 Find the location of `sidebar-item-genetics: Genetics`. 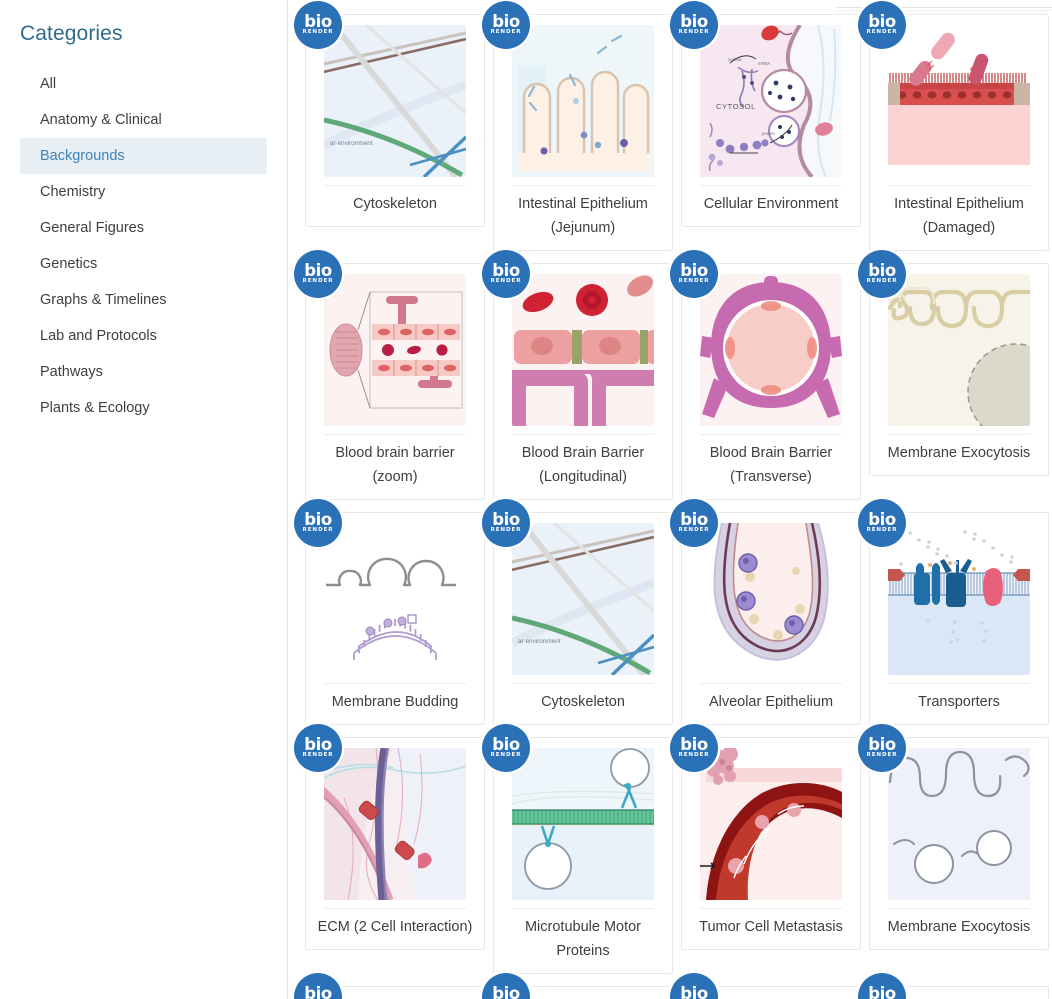

sidebar-item-genetics: Genetics is located at coordinates (143, 264).